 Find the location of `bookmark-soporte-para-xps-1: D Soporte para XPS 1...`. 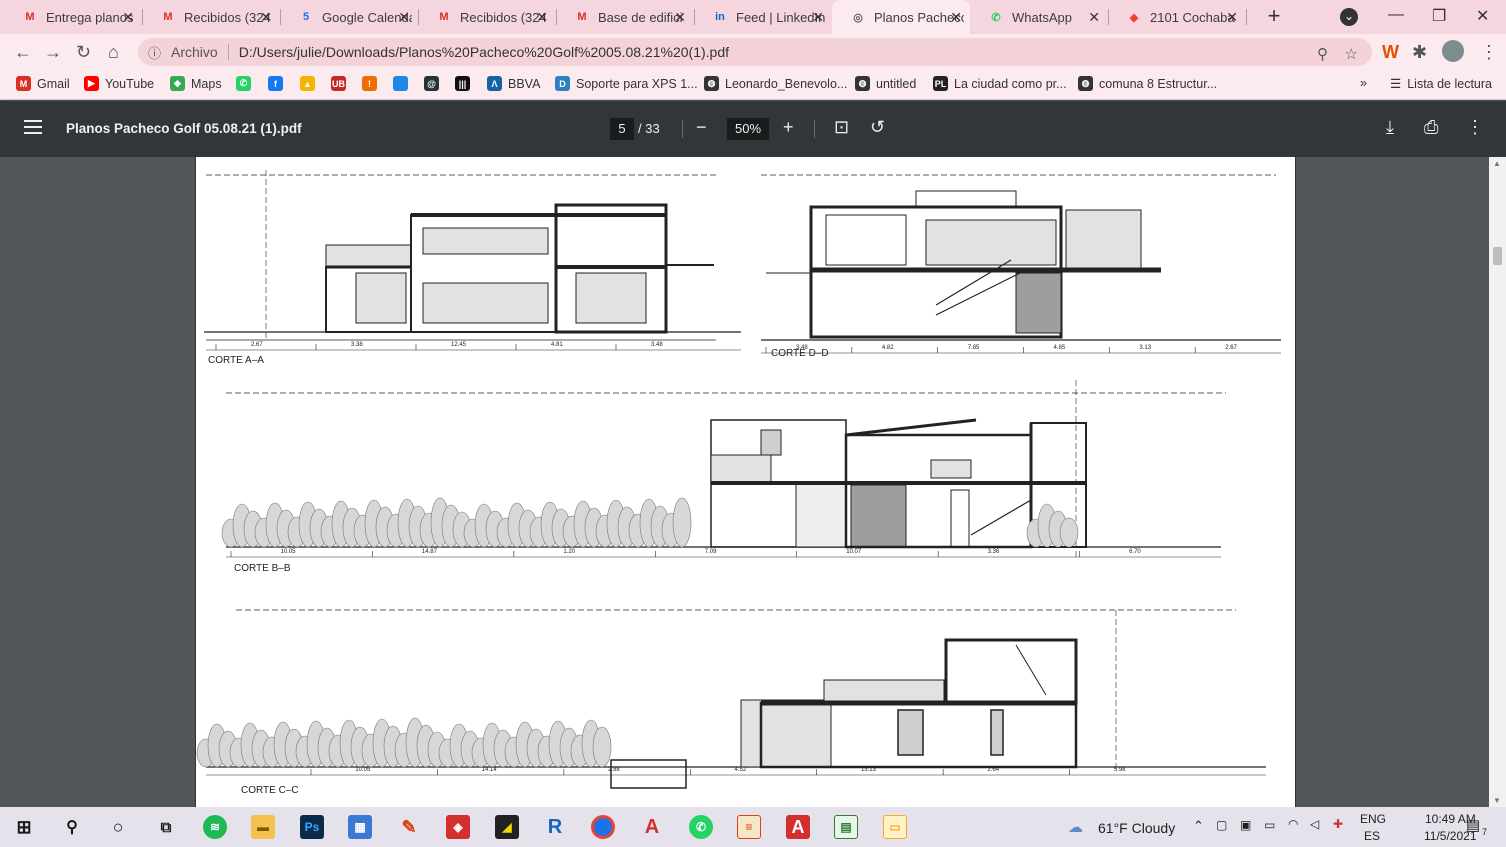

bookmark-soporte-para-xps-1: D Soporte para XPS 1... is located at coordinates (626, 83).